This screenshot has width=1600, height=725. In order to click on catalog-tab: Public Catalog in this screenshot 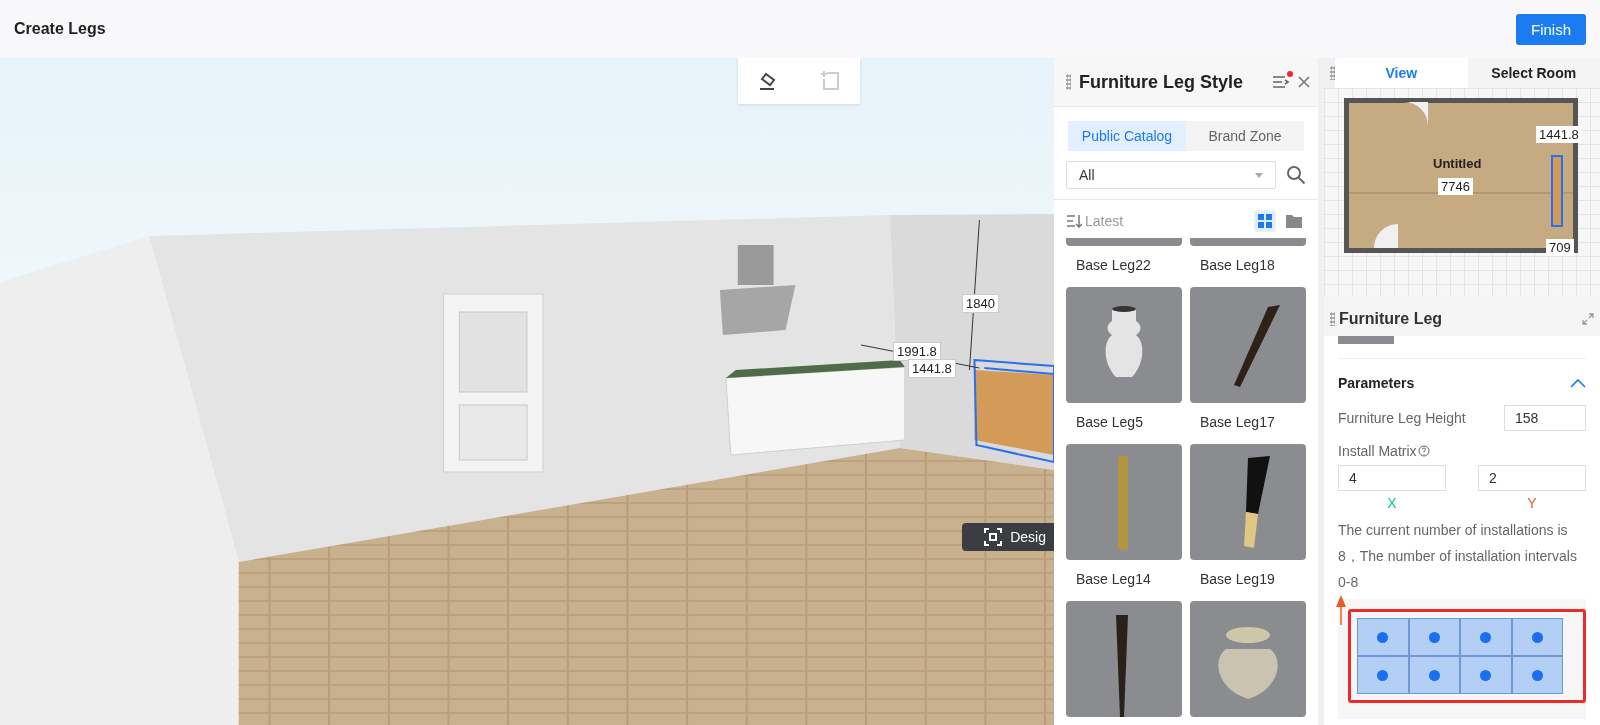, I will do `click(1127, 136)`.